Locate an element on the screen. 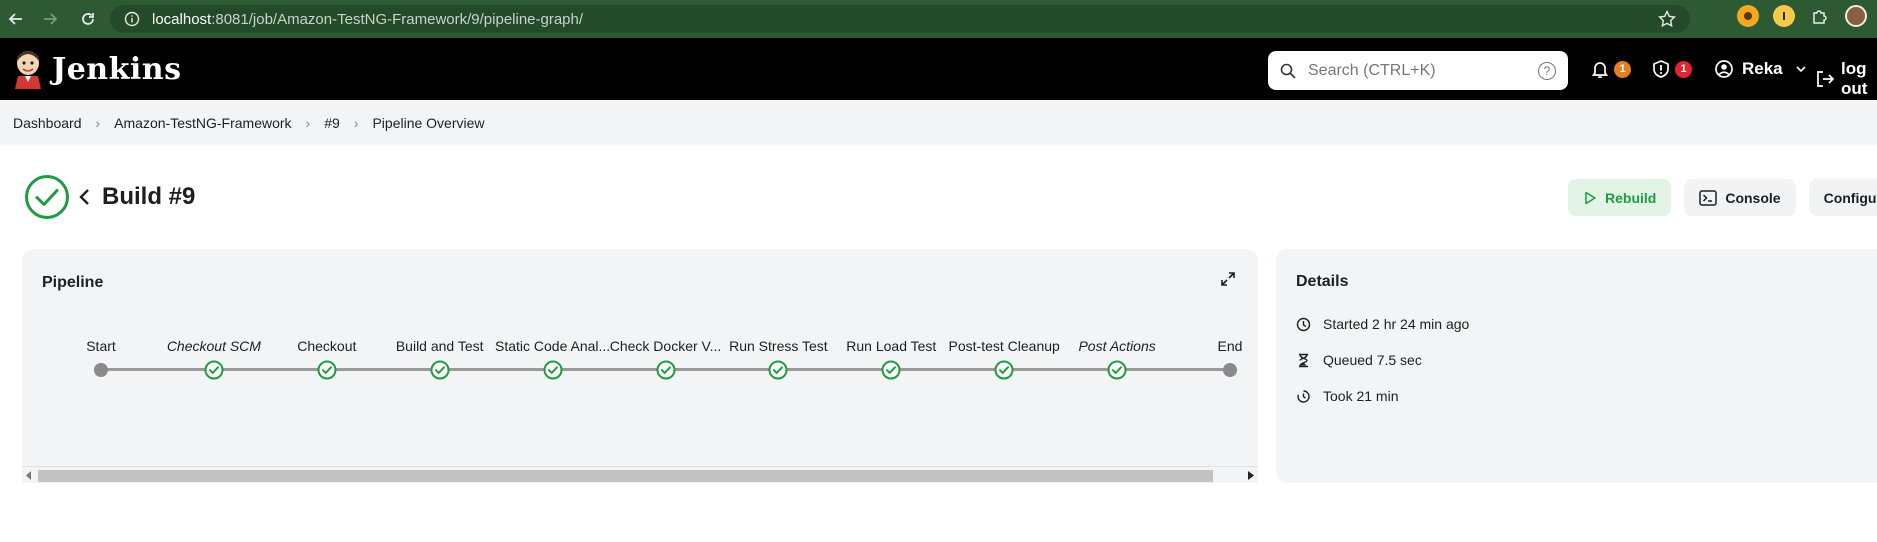 This screenshot has width=1877, height=542. search-box: Search (CTRL+K) ? is located at coordinates (1418, 70).